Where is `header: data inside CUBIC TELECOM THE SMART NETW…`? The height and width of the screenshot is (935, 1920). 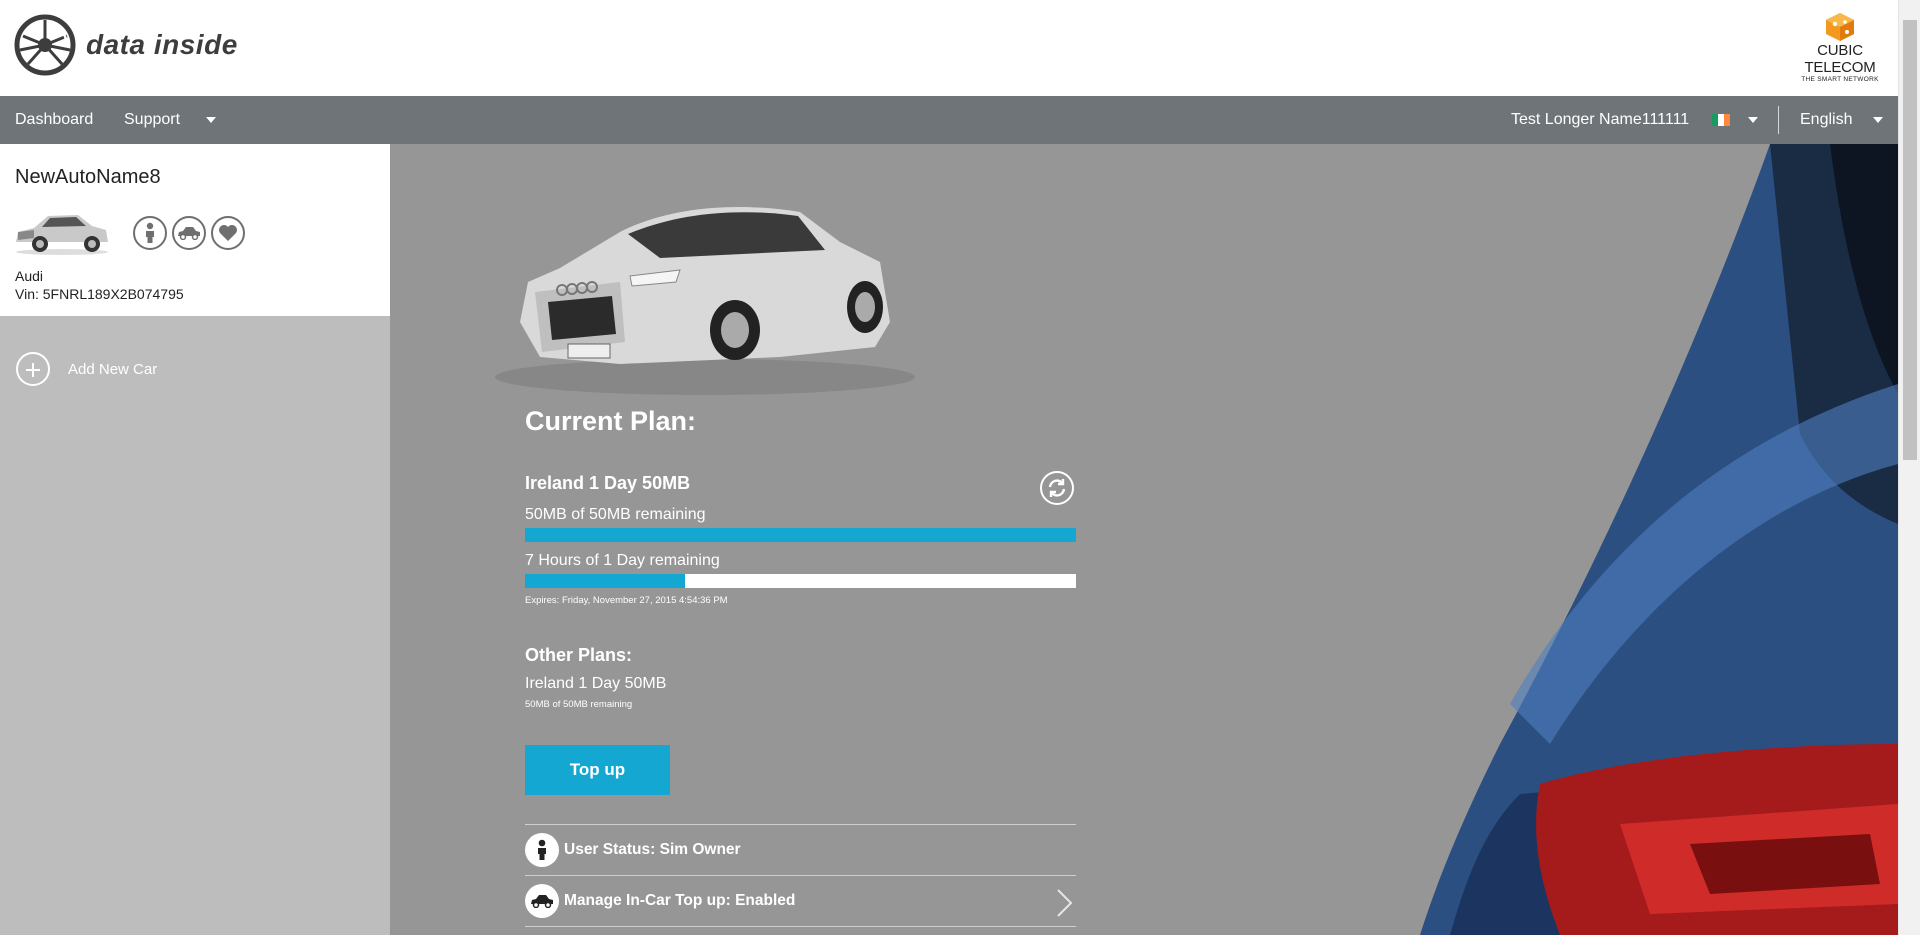
header: data inside CUBIC TELECOM THE SMART NETW… is located at coordinates (949, 48).